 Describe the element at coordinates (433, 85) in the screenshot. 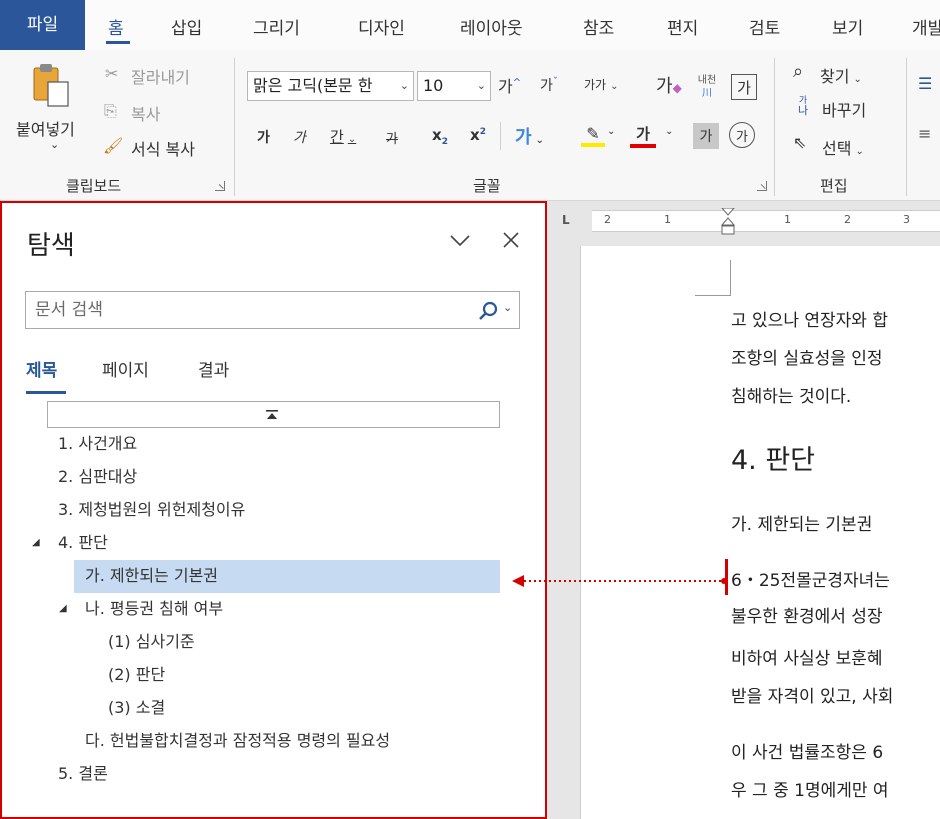

I see `font-size-value: 10` at that location.